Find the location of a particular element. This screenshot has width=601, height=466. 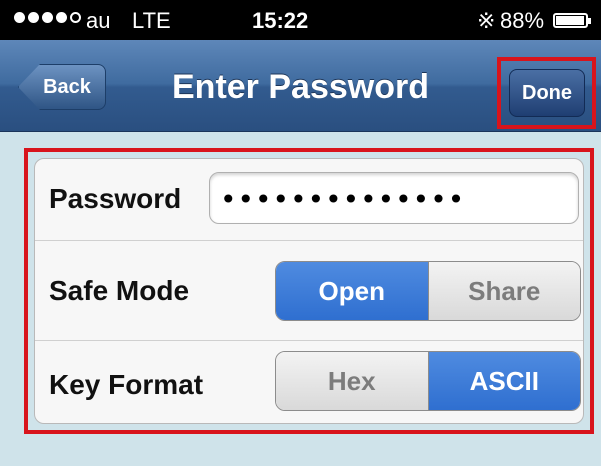

status-bar: au LTE 15:22 ※ 88% is located at coordinates (300, 20).